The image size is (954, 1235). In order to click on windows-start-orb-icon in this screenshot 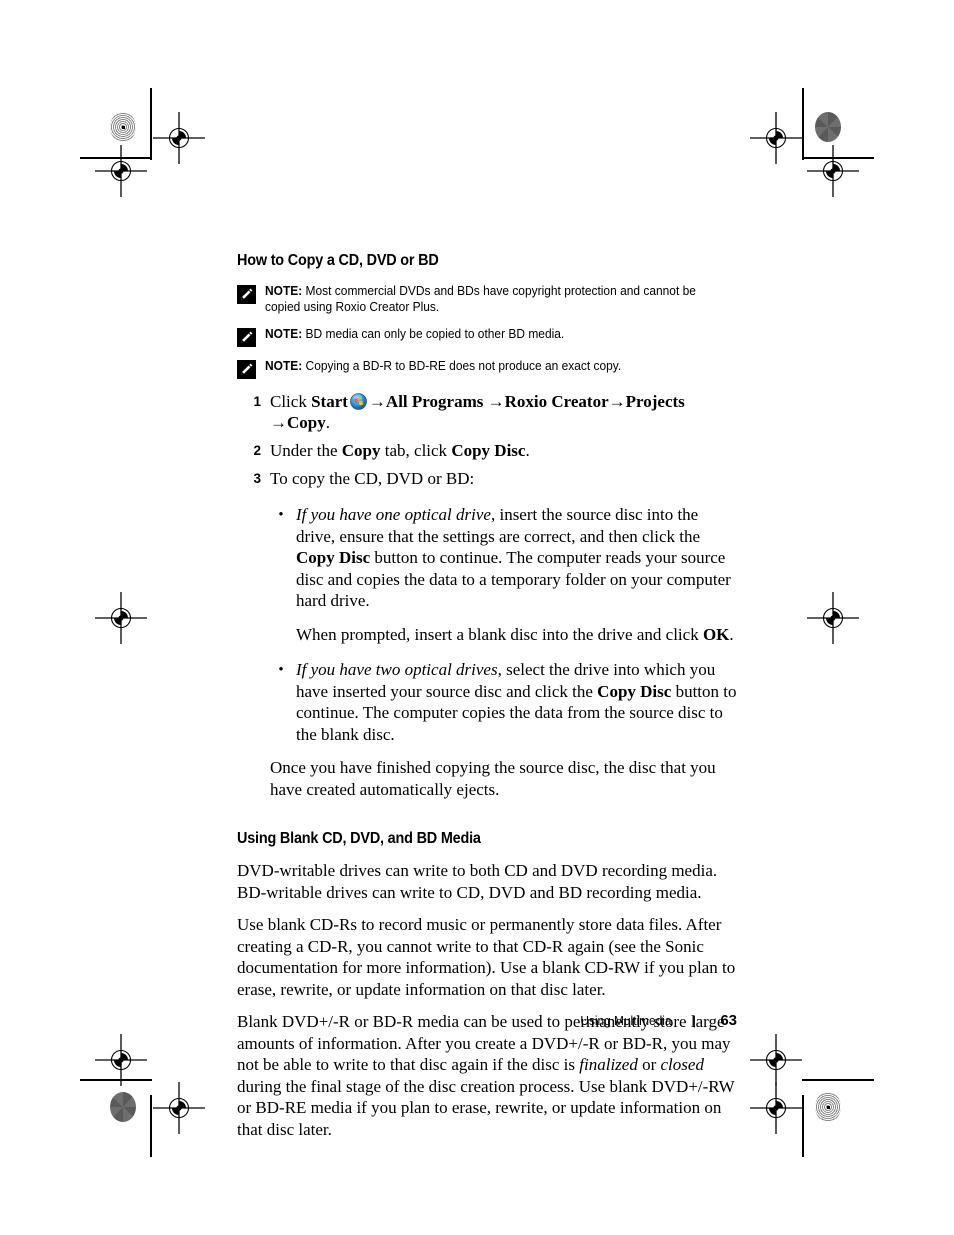, I will do `click(358, 401)`.